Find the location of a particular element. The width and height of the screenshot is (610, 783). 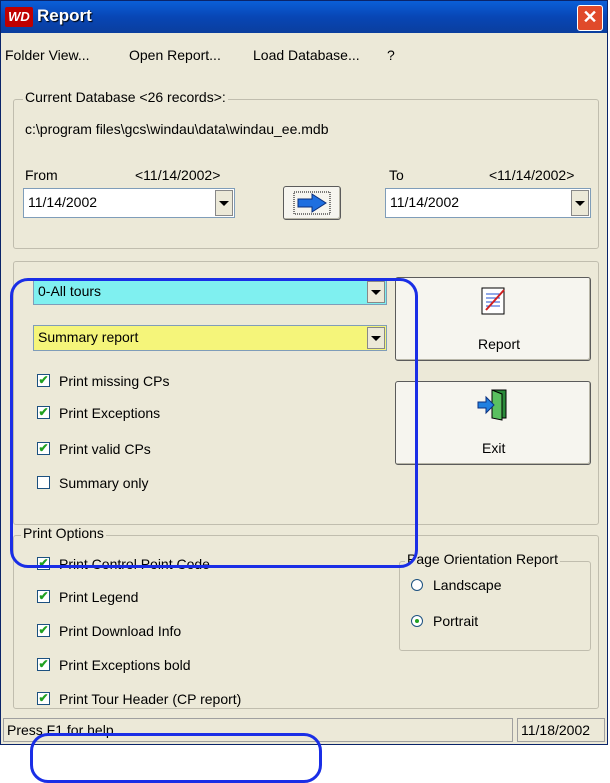

app-logo-icon: WD is located at coordinates (19, 17).